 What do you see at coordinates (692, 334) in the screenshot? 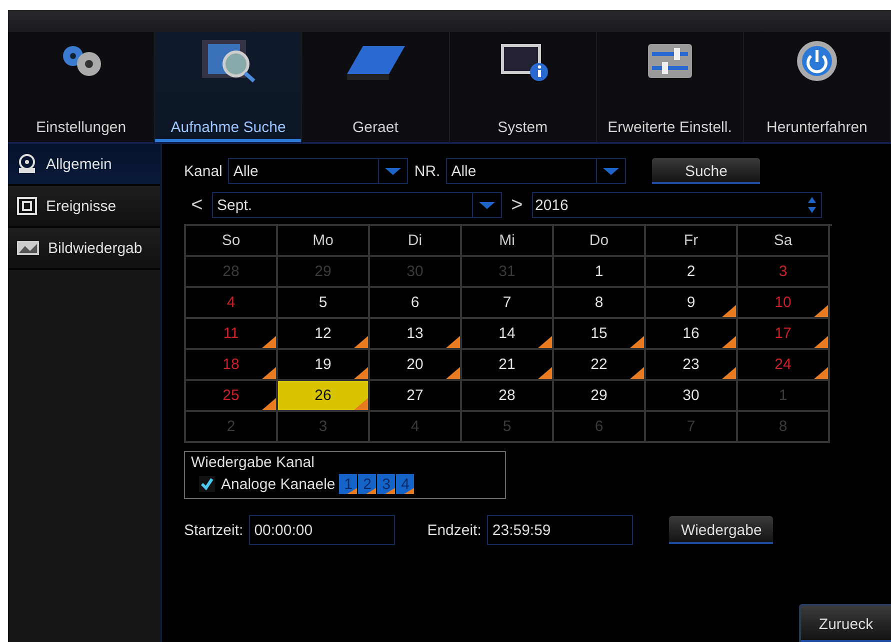
I see `calendar-day: 16` at bounding box center [692, 334].